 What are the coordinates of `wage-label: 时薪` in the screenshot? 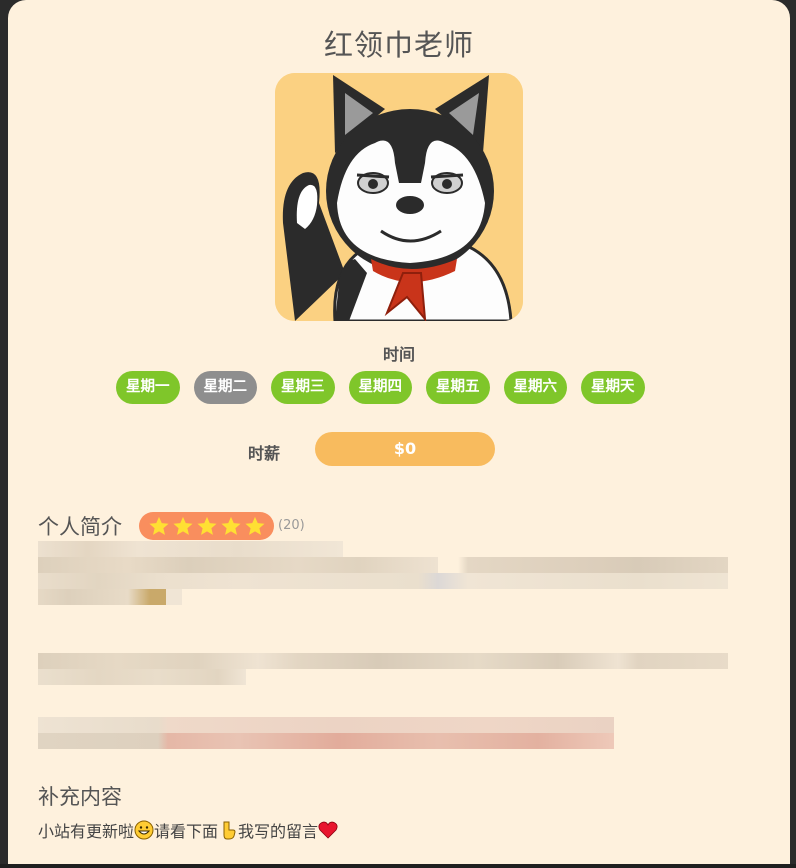 It's located at (264, 453).